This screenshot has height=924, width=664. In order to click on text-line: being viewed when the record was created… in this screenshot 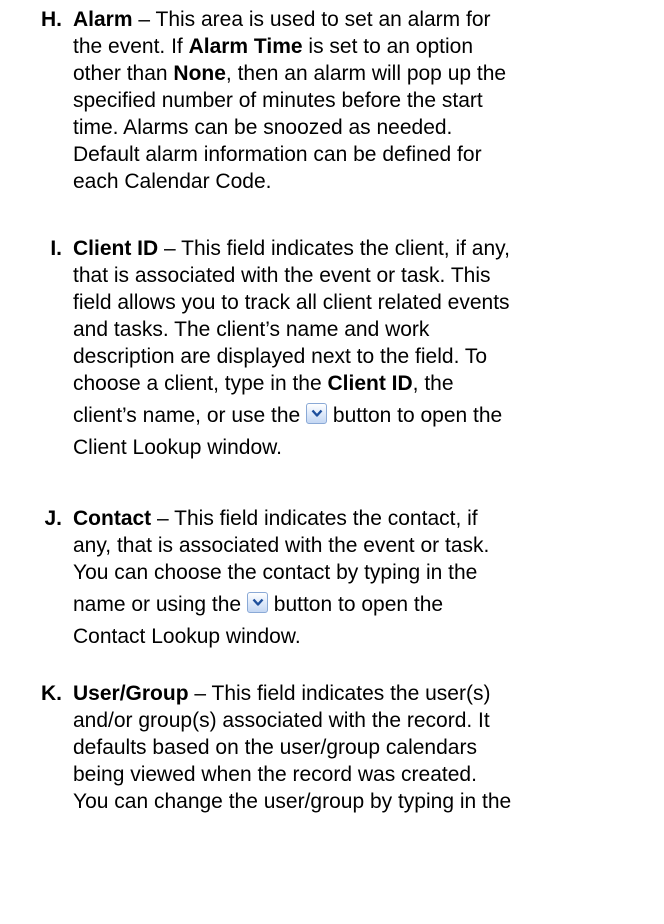, I will do `click(275, 774)`.